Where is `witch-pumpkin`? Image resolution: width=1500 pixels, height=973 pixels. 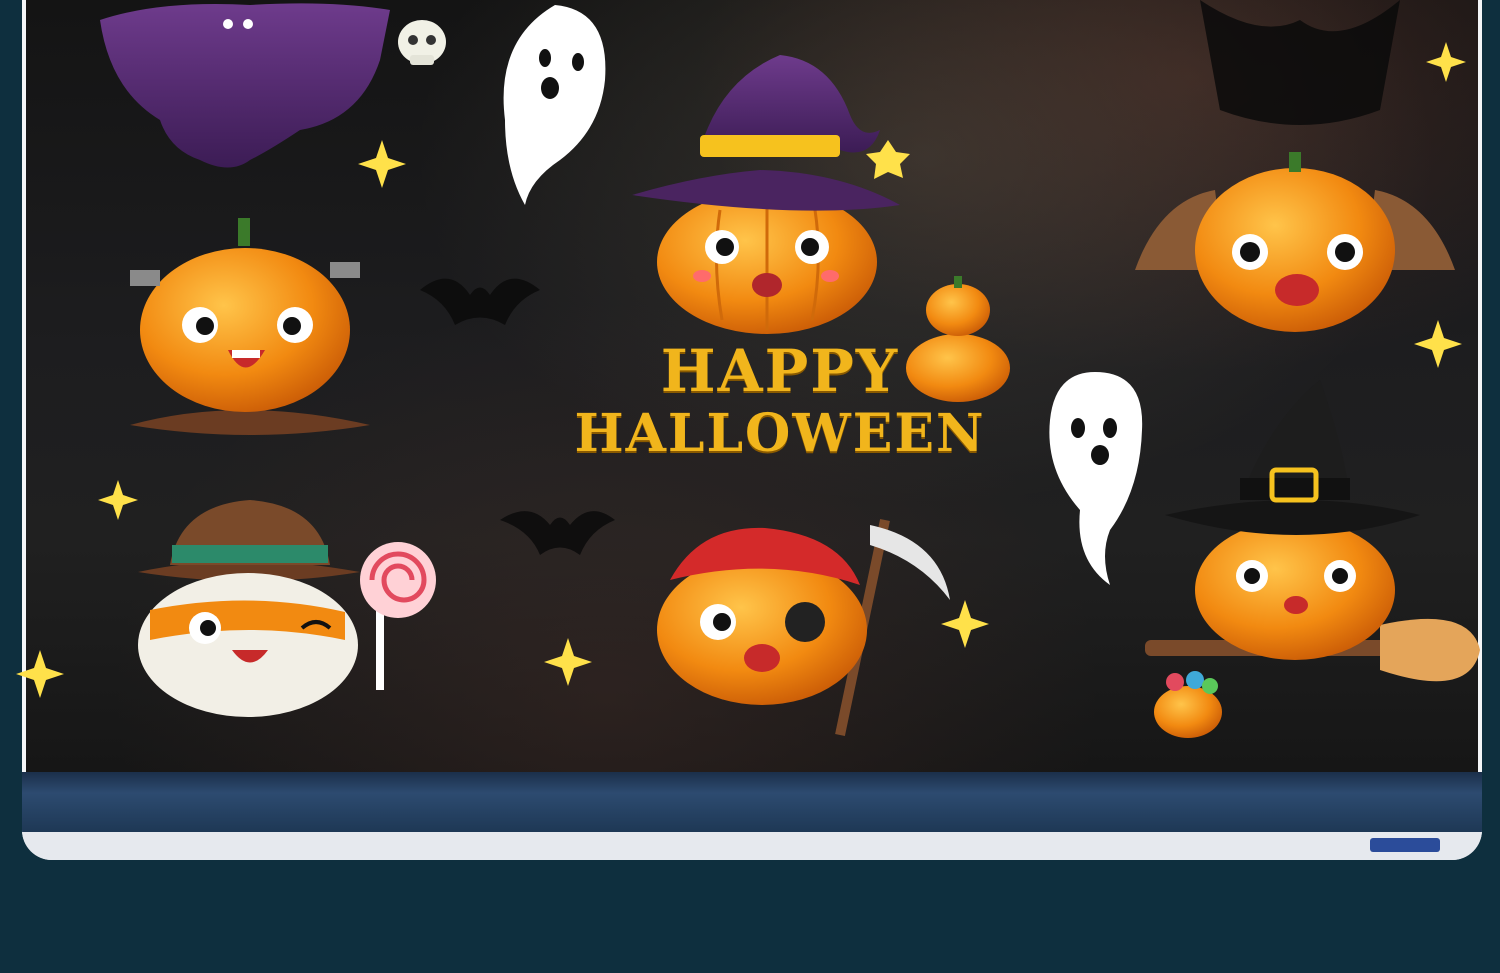 witch-pumpkin is located at coordinates (766, 194).